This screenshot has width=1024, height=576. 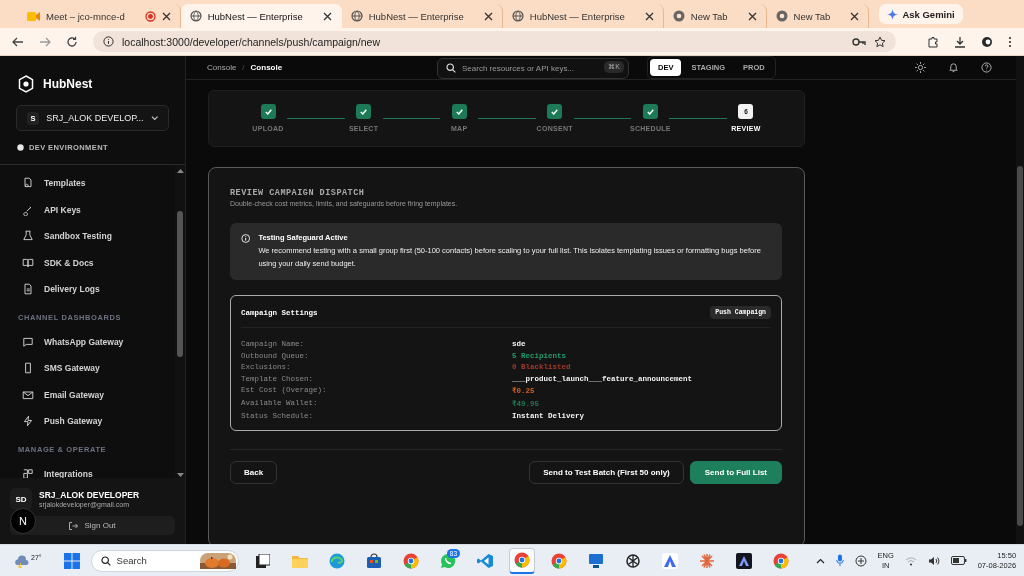 What do you see at coordinates (45, 41) in the screenshot?
I see `forward-icon` at bounding box center [45, 41].